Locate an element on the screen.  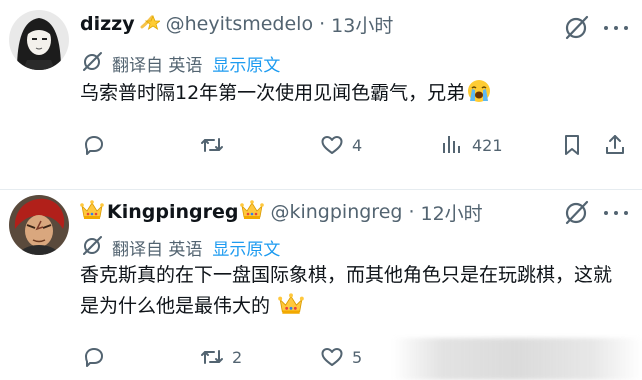
like-button: 5 is located at coordinates (341, 357).